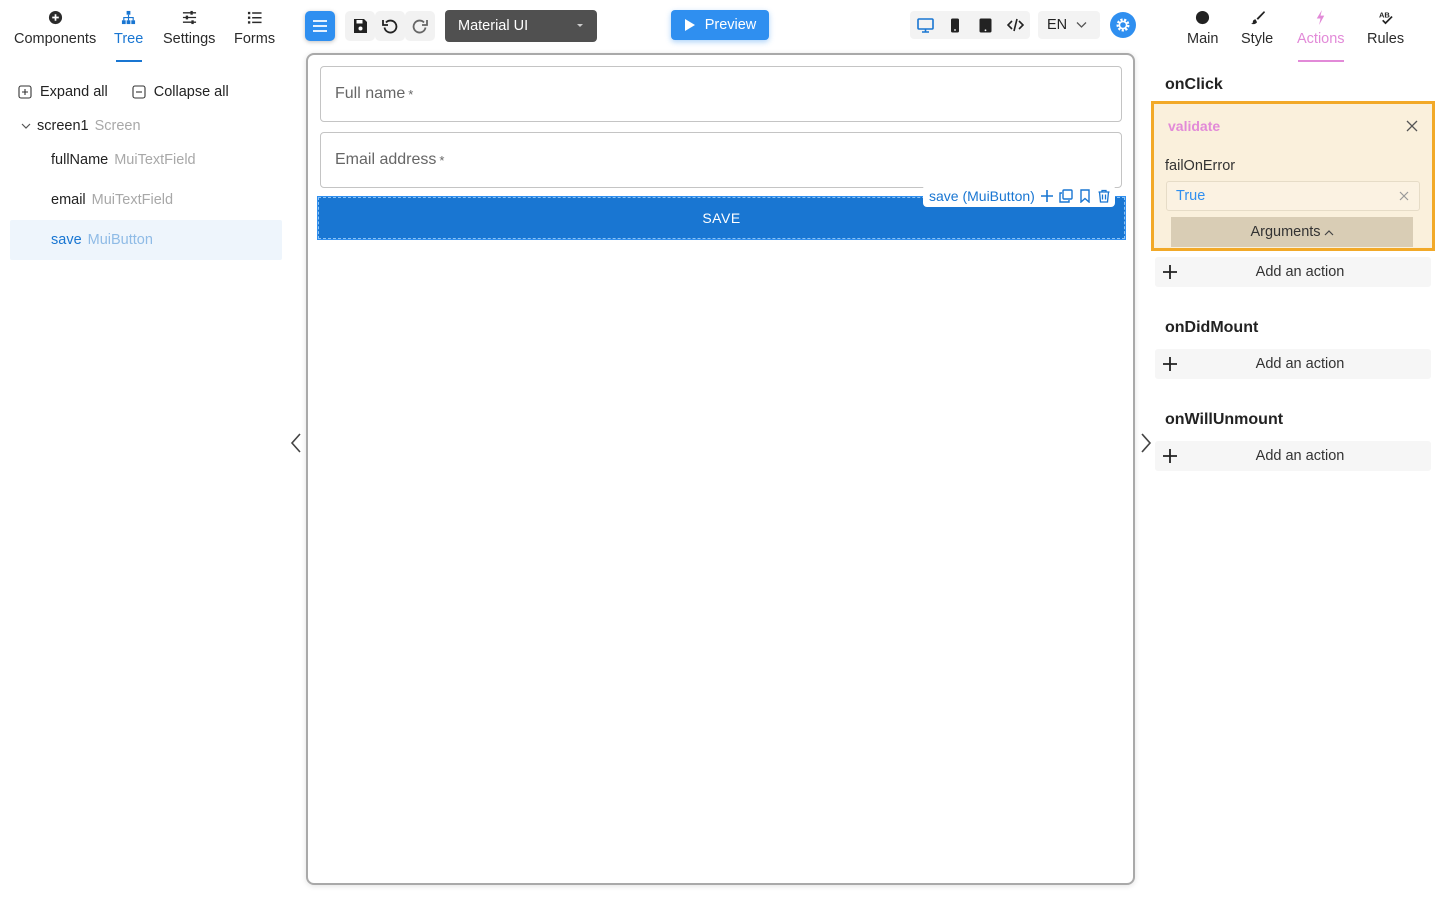  I want to click on preview-button: Preview, so click(720, 25).